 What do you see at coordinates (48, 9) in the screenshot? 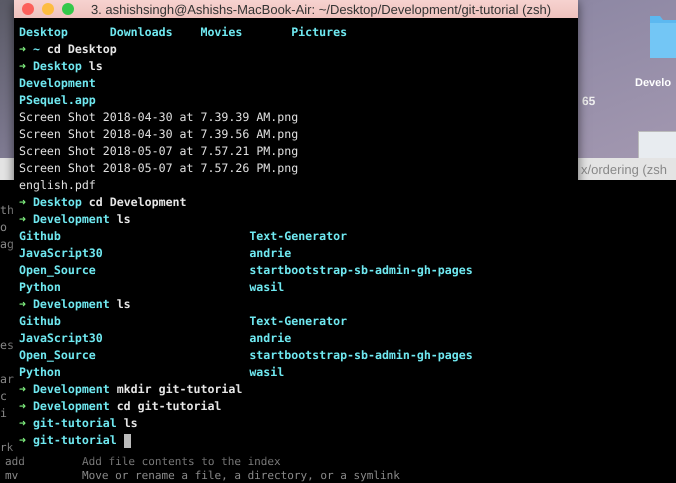
I see `minimize-icon` at bounding box center [48, 9].